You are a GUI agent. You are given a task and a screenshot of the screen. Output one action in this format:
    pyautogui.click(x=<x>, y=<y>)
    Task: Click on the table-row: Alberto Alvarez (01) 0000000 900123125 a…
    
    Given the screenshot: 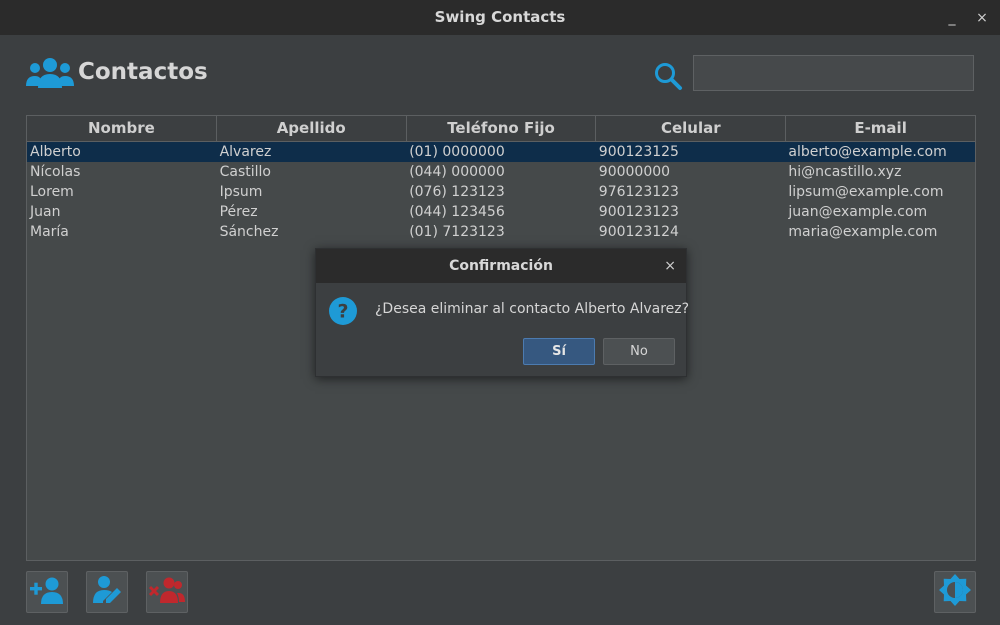 What is the action you would take?
    pyautogui.click(x=501, y=152)
    